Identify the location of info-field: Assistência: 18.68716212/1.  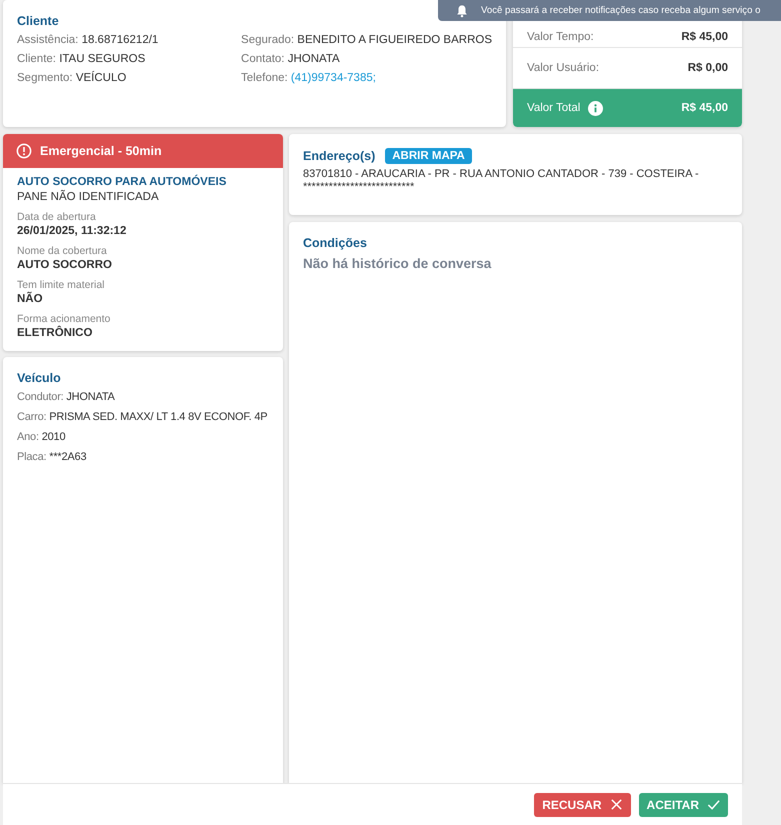
(129, 40).